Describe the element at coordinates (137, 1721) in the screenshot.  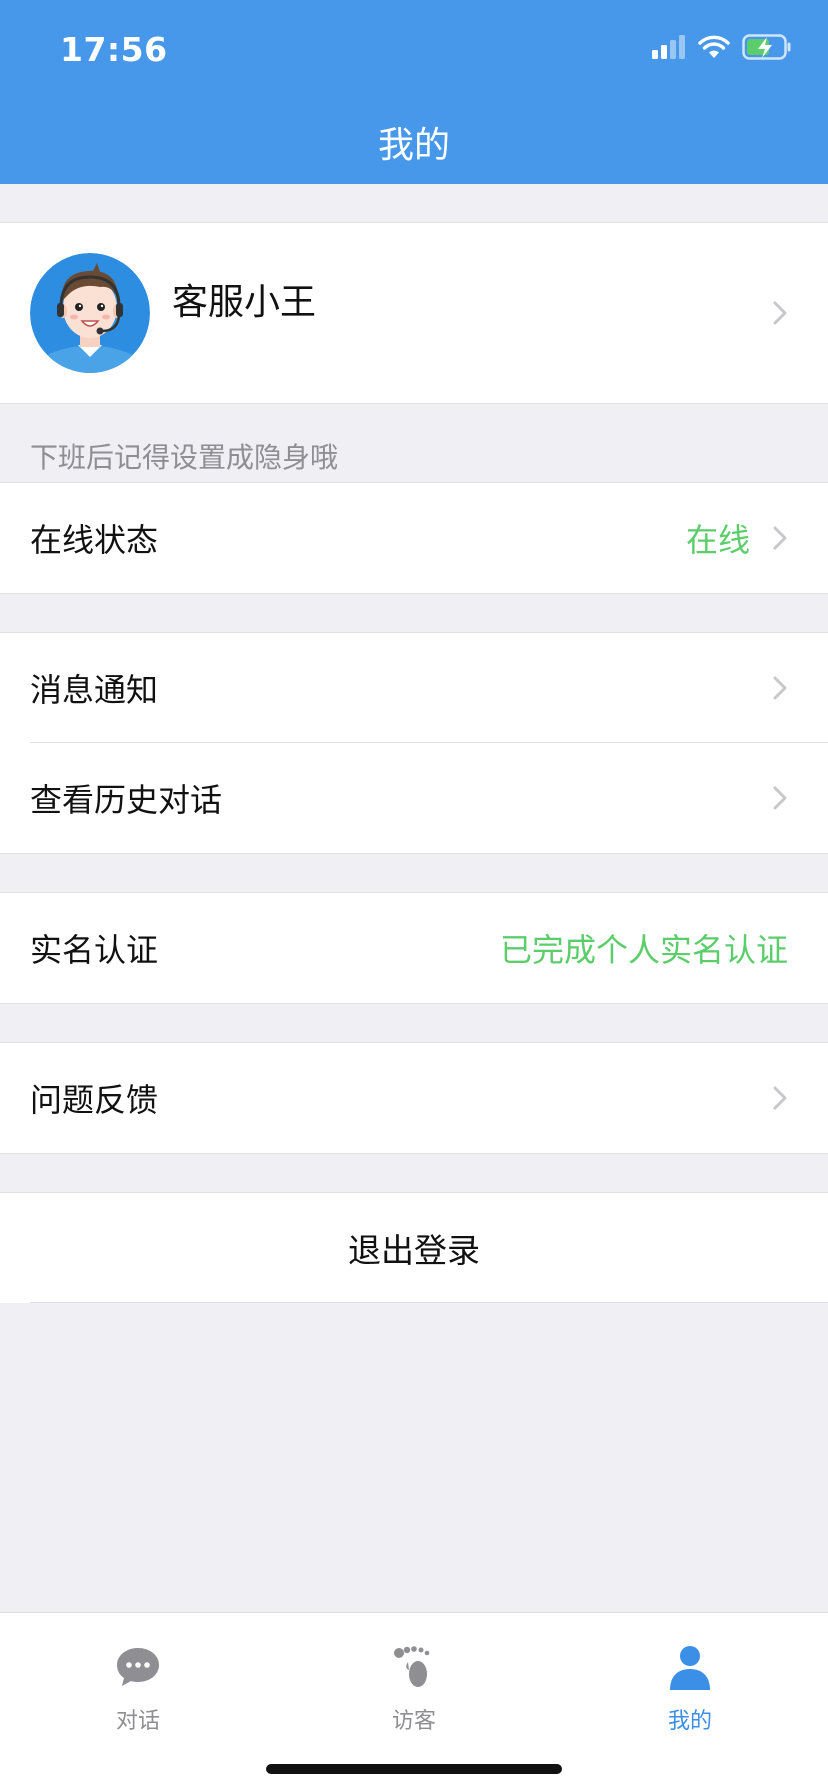
I see `tab-chat-label: 对话` at that location.